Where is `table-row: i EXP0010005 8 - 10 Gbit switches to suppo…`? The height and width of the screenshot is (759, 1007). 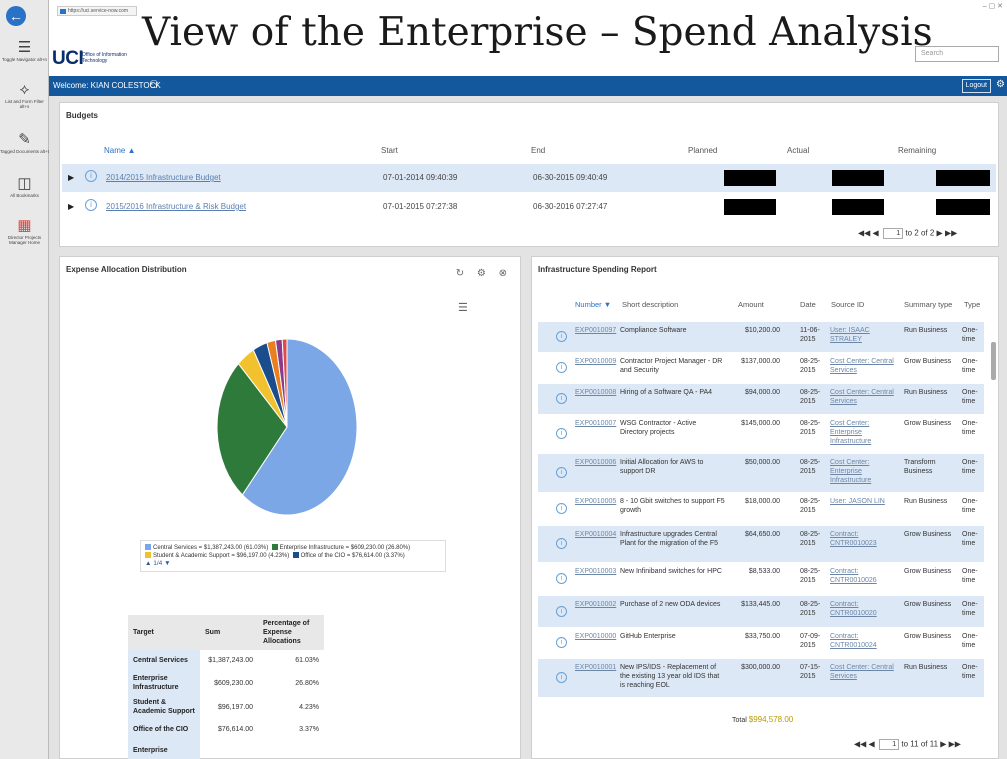 table-row: i EXP0010005 8 - 10 Gbit switches to suppo… is located at coordinates (761, 509).